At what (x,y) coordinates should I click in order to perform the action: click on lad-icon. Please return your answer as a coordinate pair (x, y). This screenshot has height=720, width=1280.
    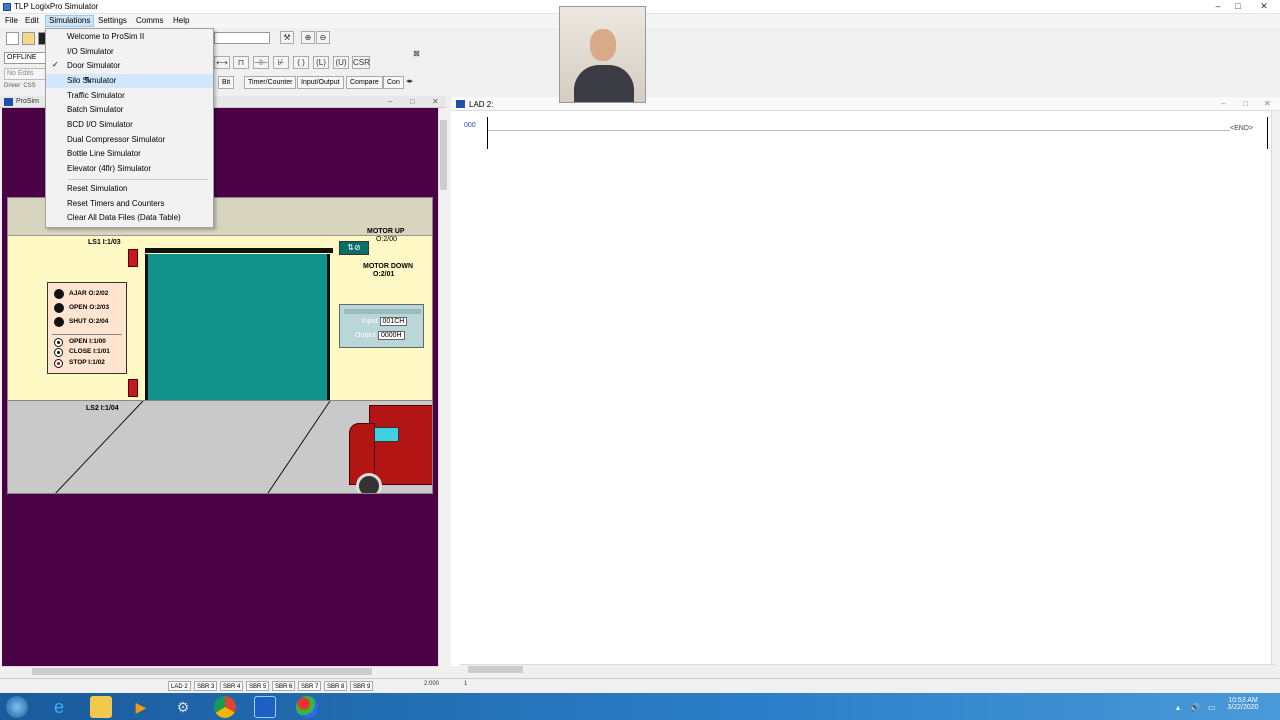
    Looking at the image, I should click on (460, 104).